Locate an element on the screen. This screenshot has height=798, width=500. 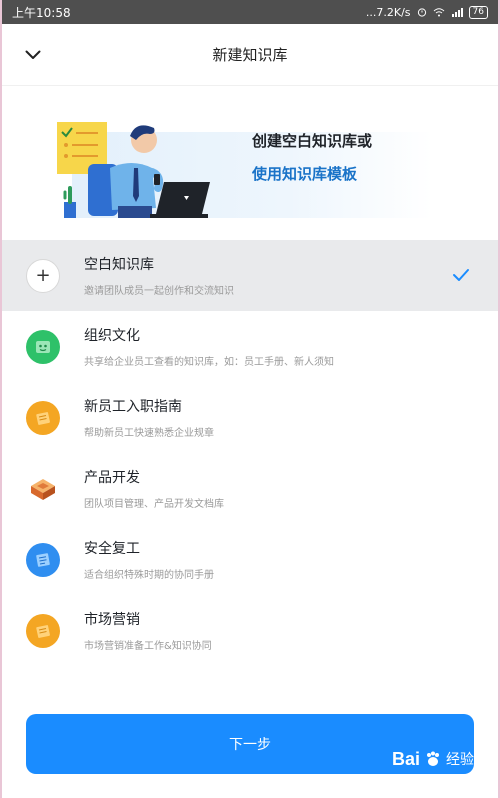
back-button is located at coordinates (33, 55).